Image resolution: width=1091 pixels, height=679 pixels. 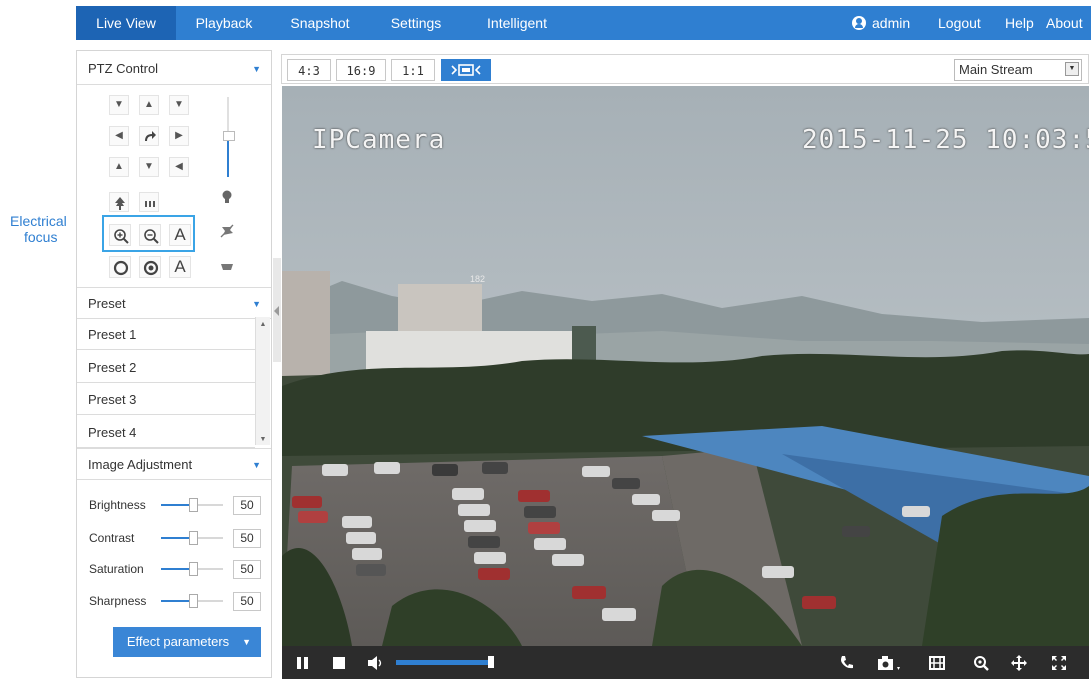 I want to click on iris-open-button, so click(x=150, y=267).